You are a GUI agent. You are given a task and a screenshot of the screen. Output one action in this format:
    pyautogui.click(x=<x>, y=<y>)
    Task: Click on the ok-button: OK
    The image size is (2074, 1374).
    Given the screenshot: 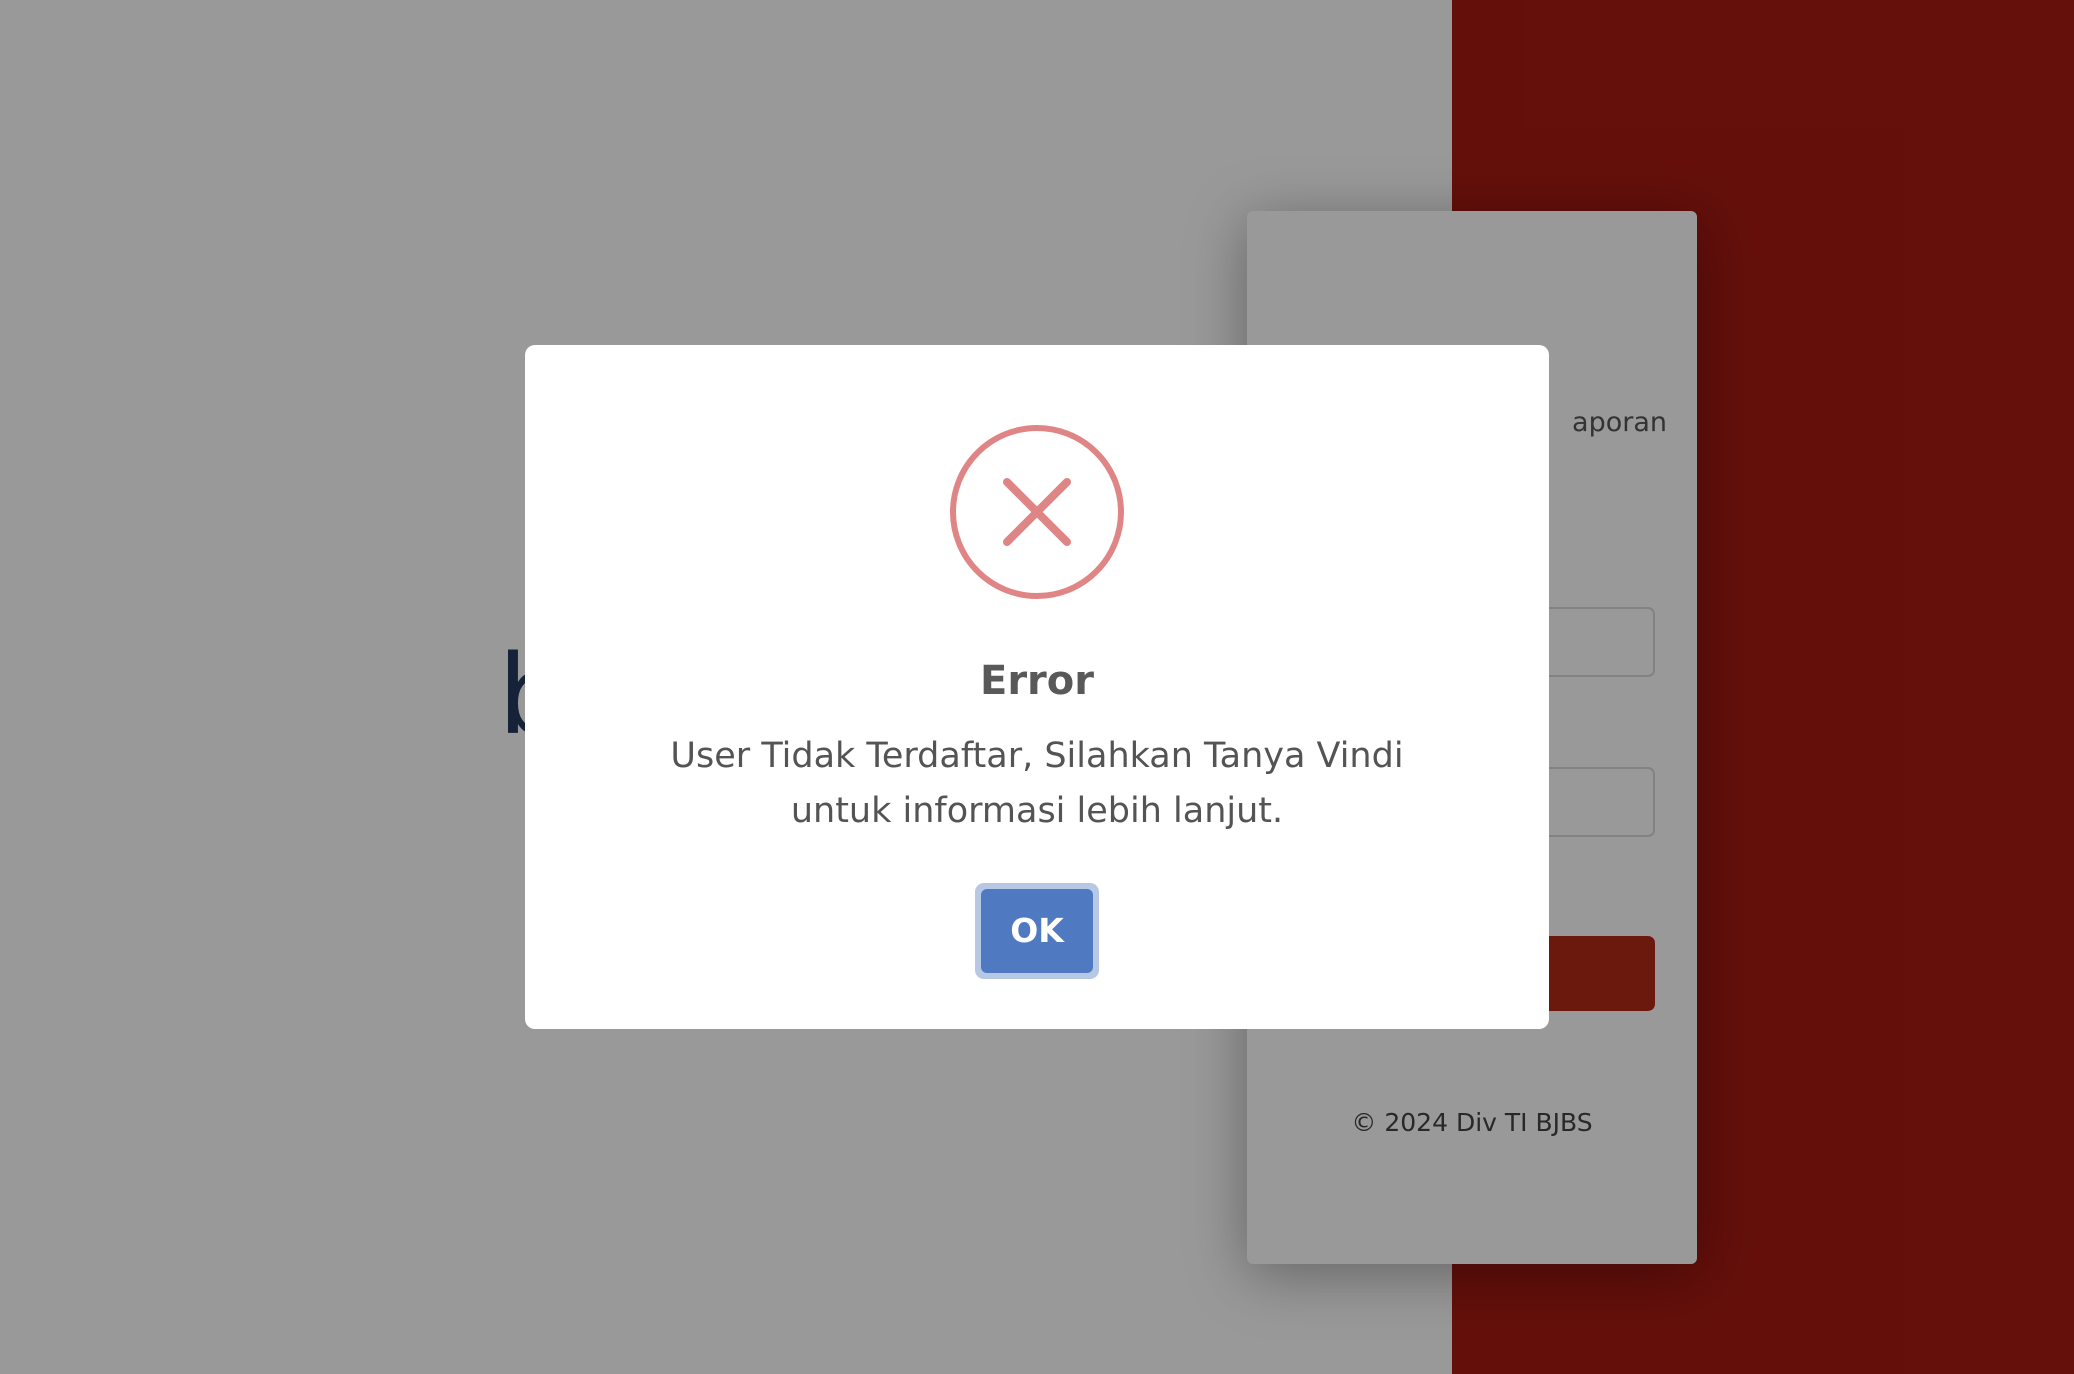 What is the action you would take?
    pyautogui.click(x=1037, y=931)
    